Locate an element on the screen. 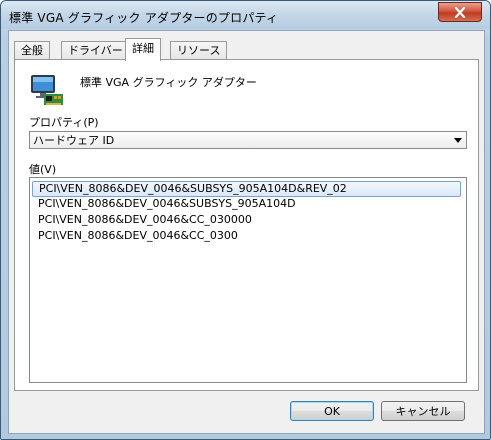 The width and height of the screenshot is (491, 440). close-icon is located at coordinates (460, 12).